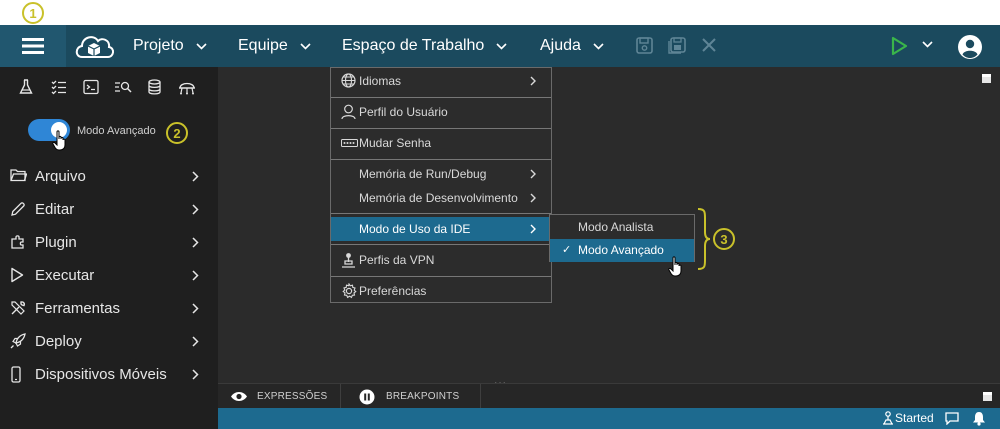 The image size is (1000, 429). What do you see at coordinates (109, 209) in the screenshot?
I see `sidebar-item-editar: Editar` at bounding box center [109, 209].